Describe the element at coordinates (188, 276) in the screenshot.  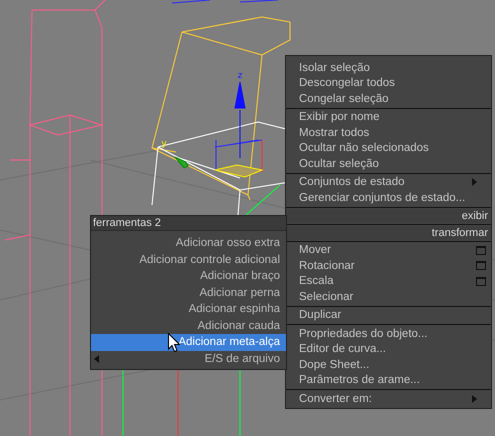
I see `menu-item: Adicionar braço` at that location.